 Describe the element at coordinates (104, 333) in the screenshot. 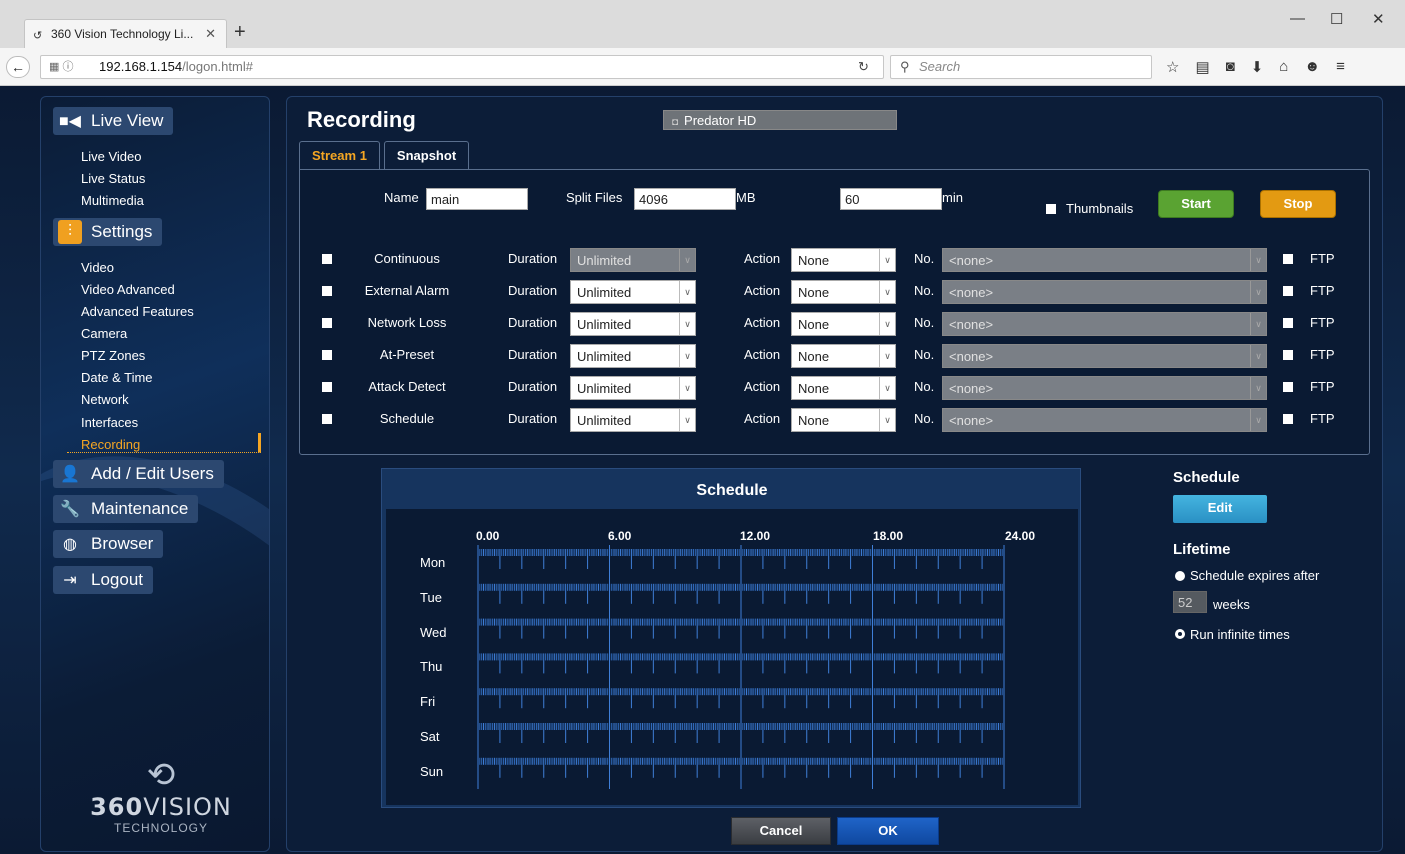

I see `sidebar-item-camera: Camera` at that location.